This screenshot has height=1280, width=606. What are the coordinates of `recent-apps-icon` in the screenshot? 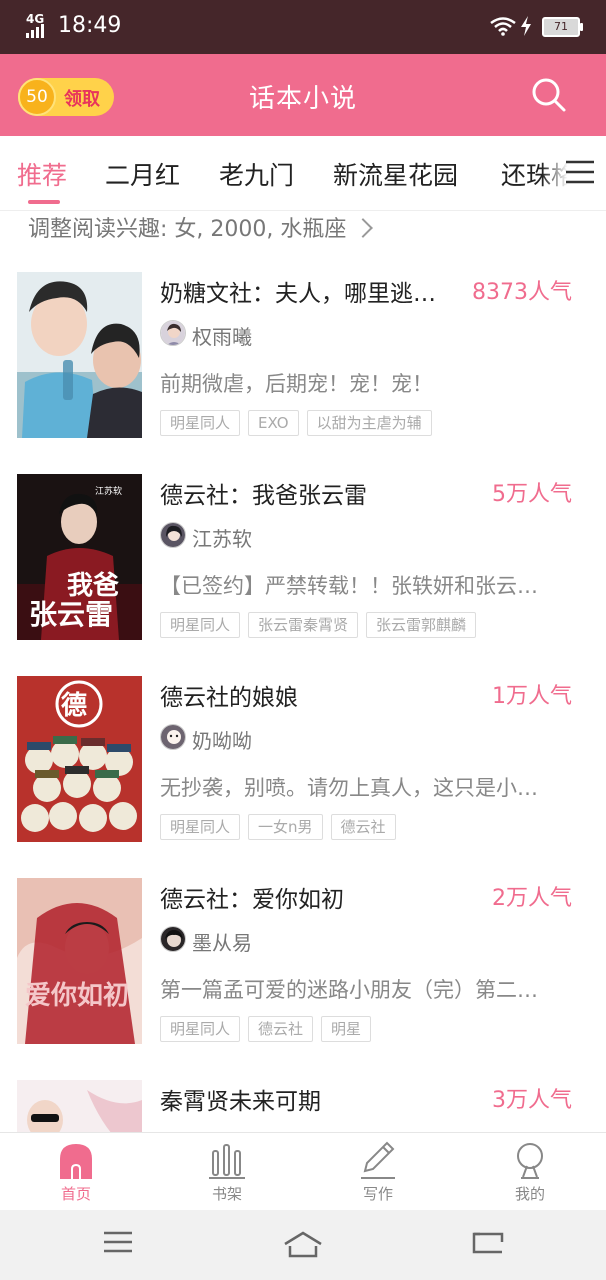 It's located at (118, 1242).